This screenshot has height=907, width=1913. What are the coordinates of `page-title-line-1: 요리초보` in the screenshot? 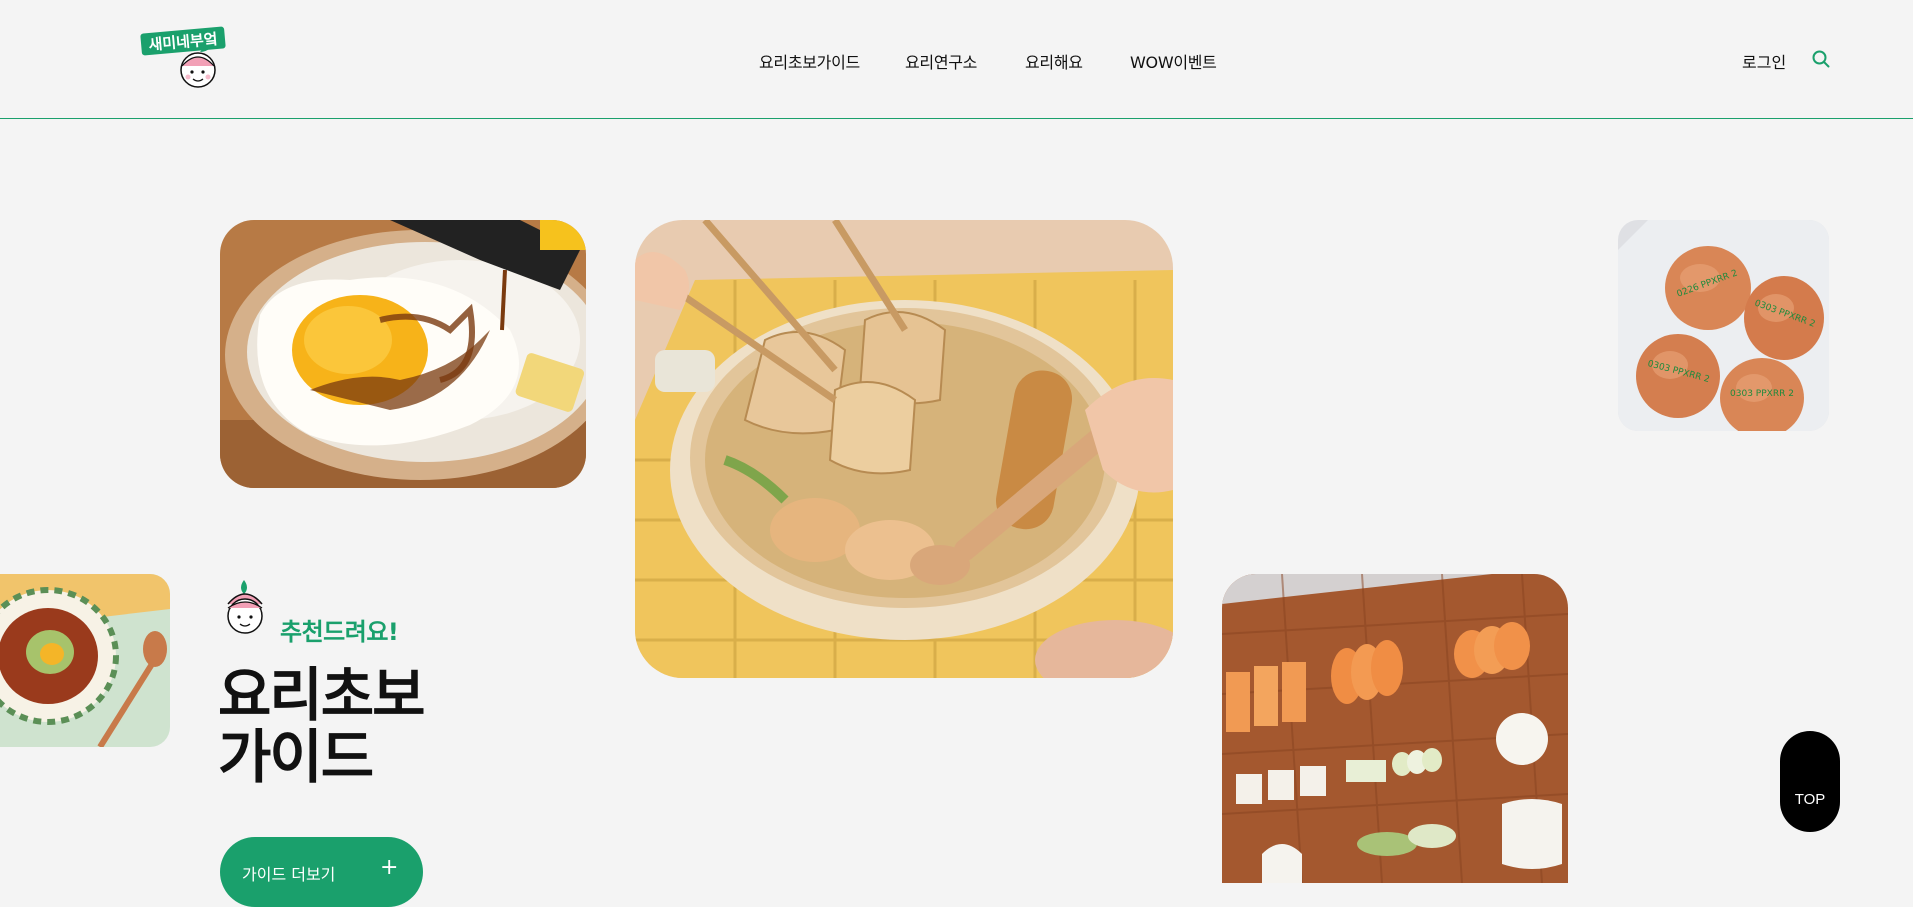 It's located at (321, 695).